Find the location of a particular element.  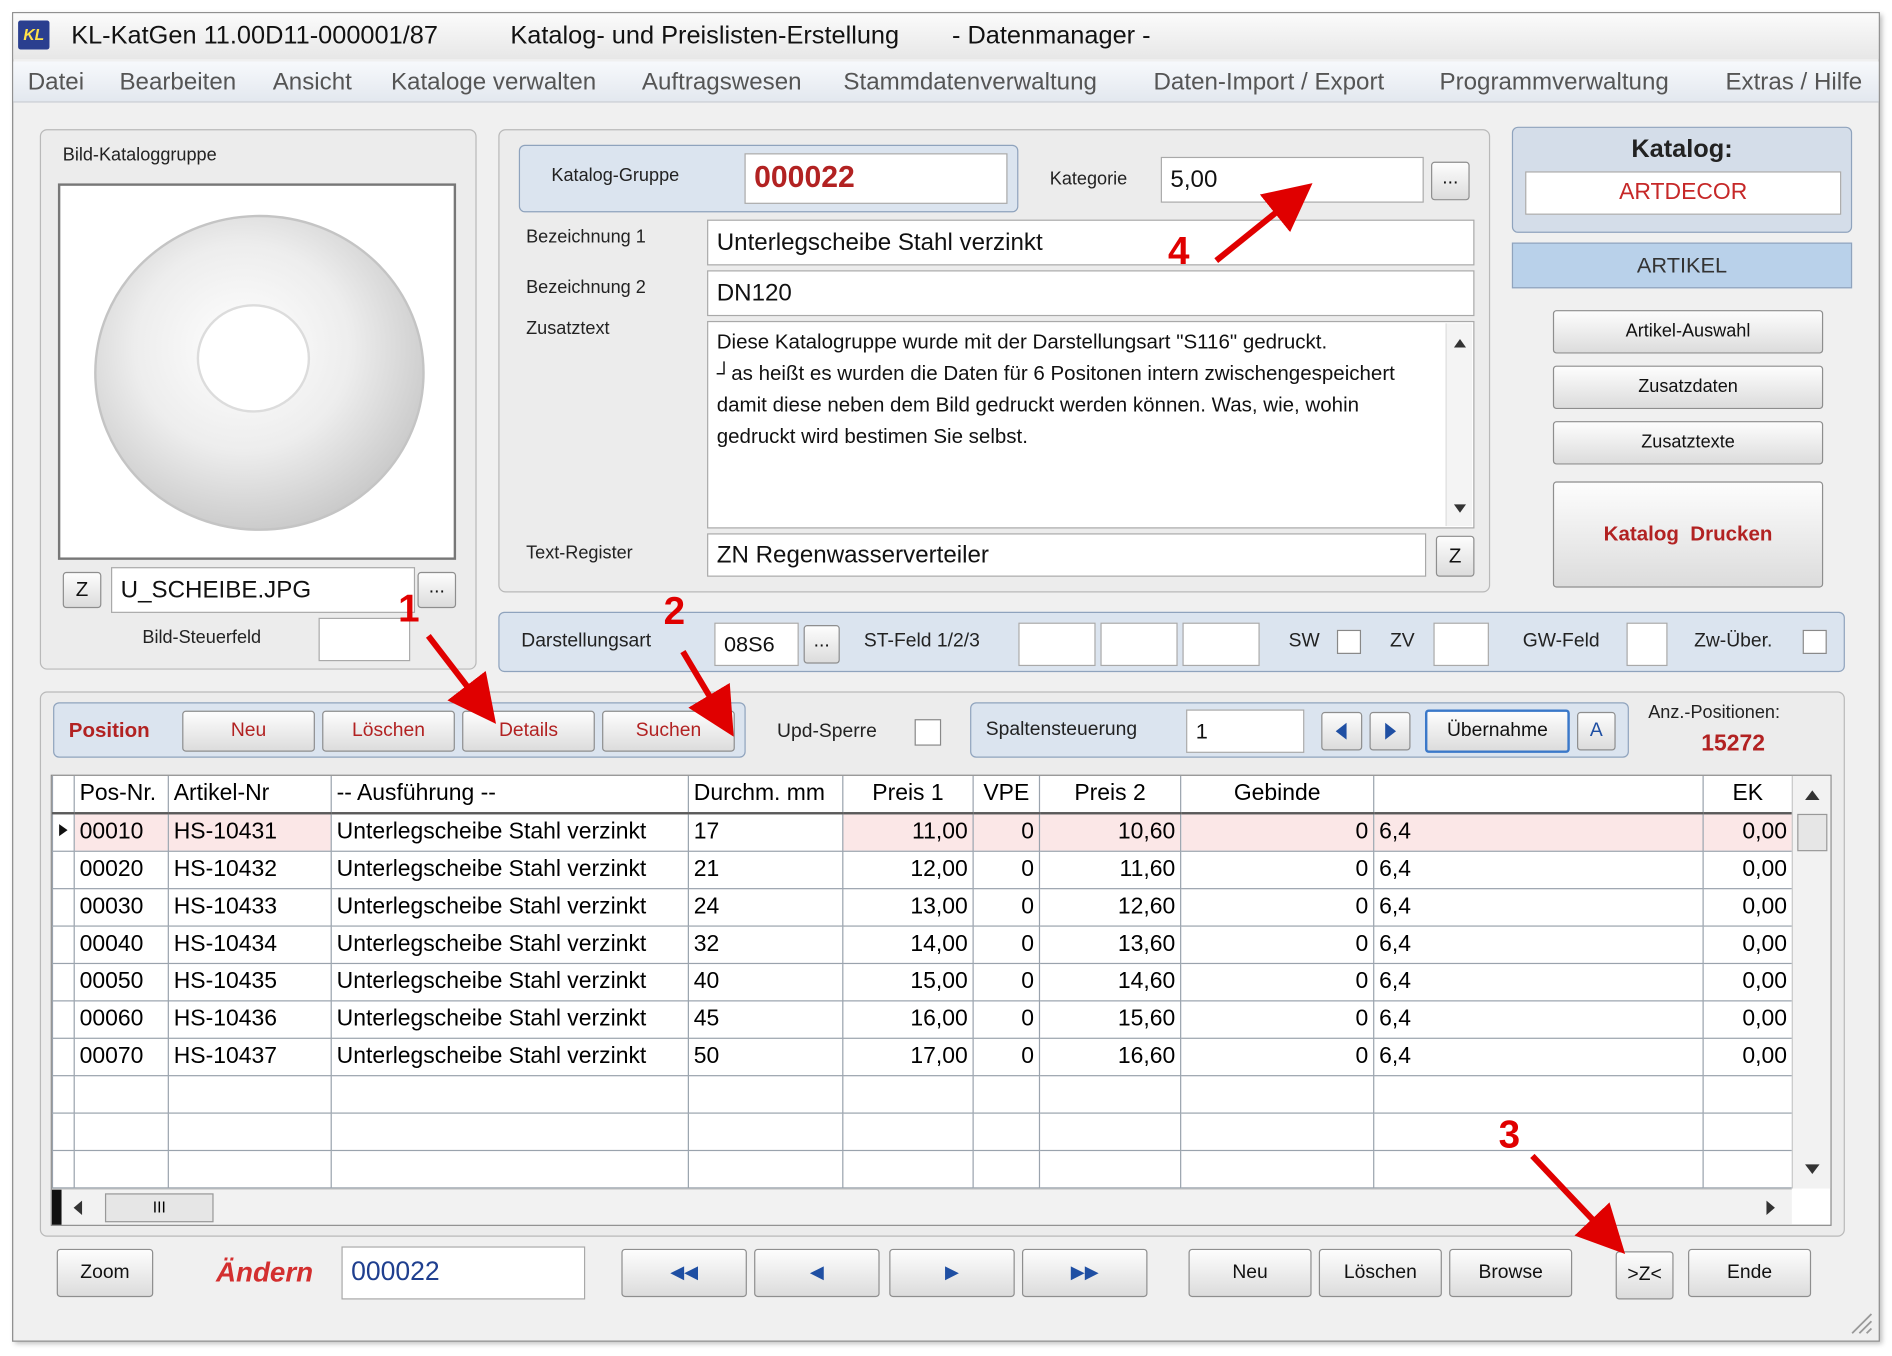

annotation-label-4: 4 is located at coordinates (1178, 251).